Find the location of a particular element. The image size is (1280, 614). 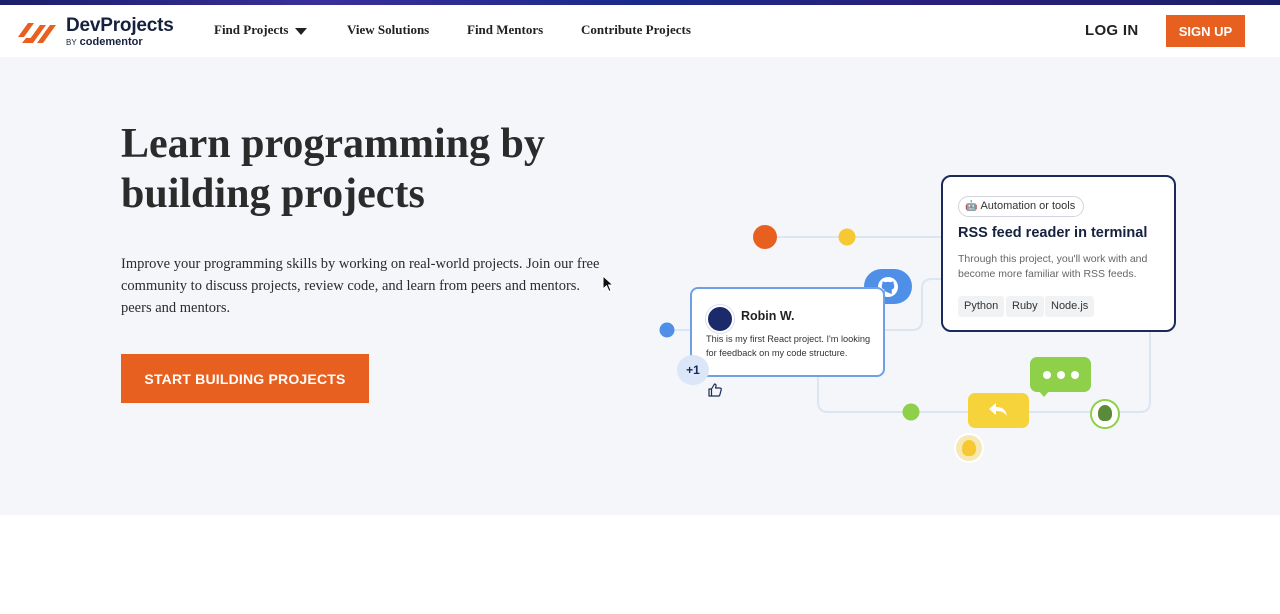

start-building-button: START BUILDING PROJECTS is located at coordinates (245, 378).